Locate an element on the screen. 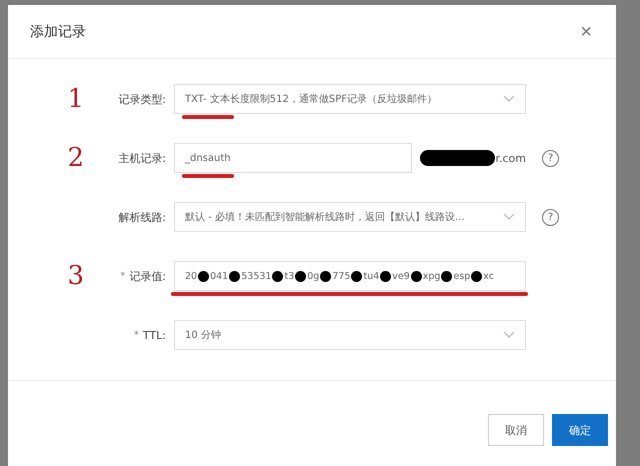  field-label: TTL: is located at coordinates (154, 335).